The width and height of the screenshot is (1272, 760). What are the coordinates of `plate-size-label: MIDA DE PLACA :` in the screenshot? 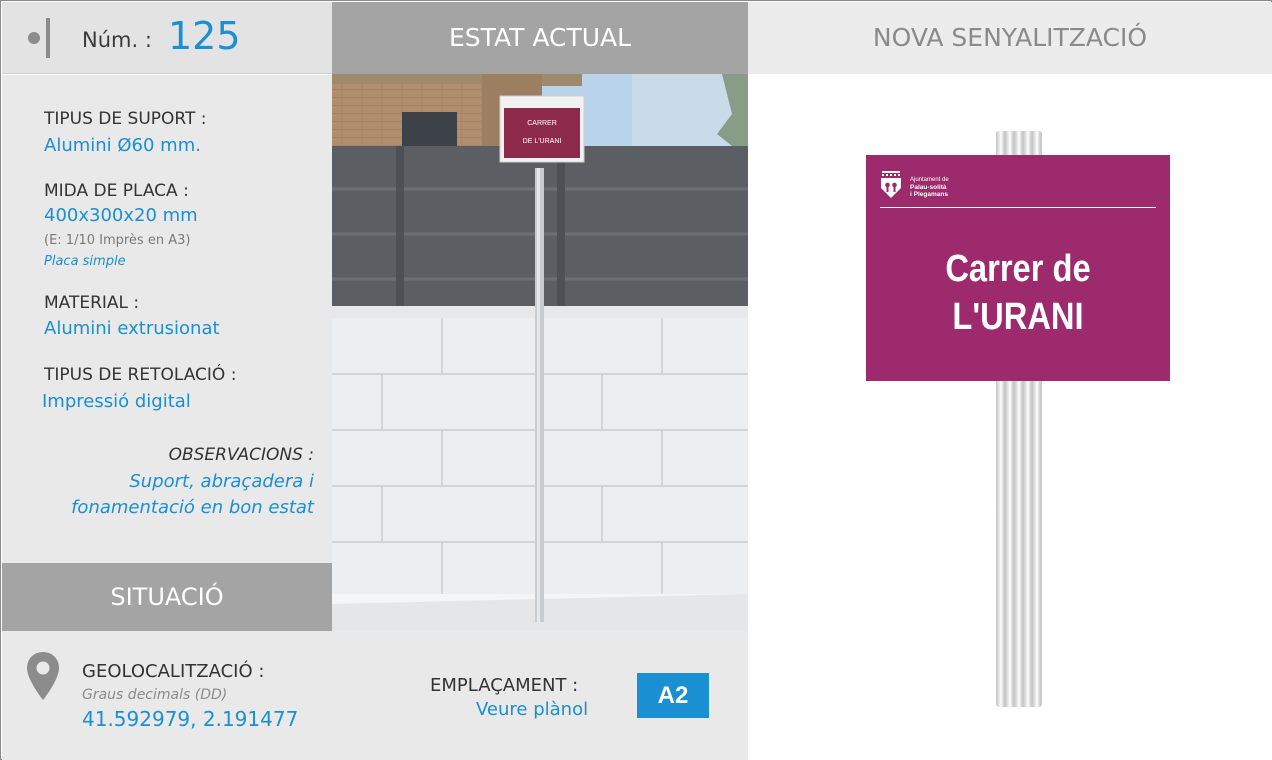 It's located at (116, 191).